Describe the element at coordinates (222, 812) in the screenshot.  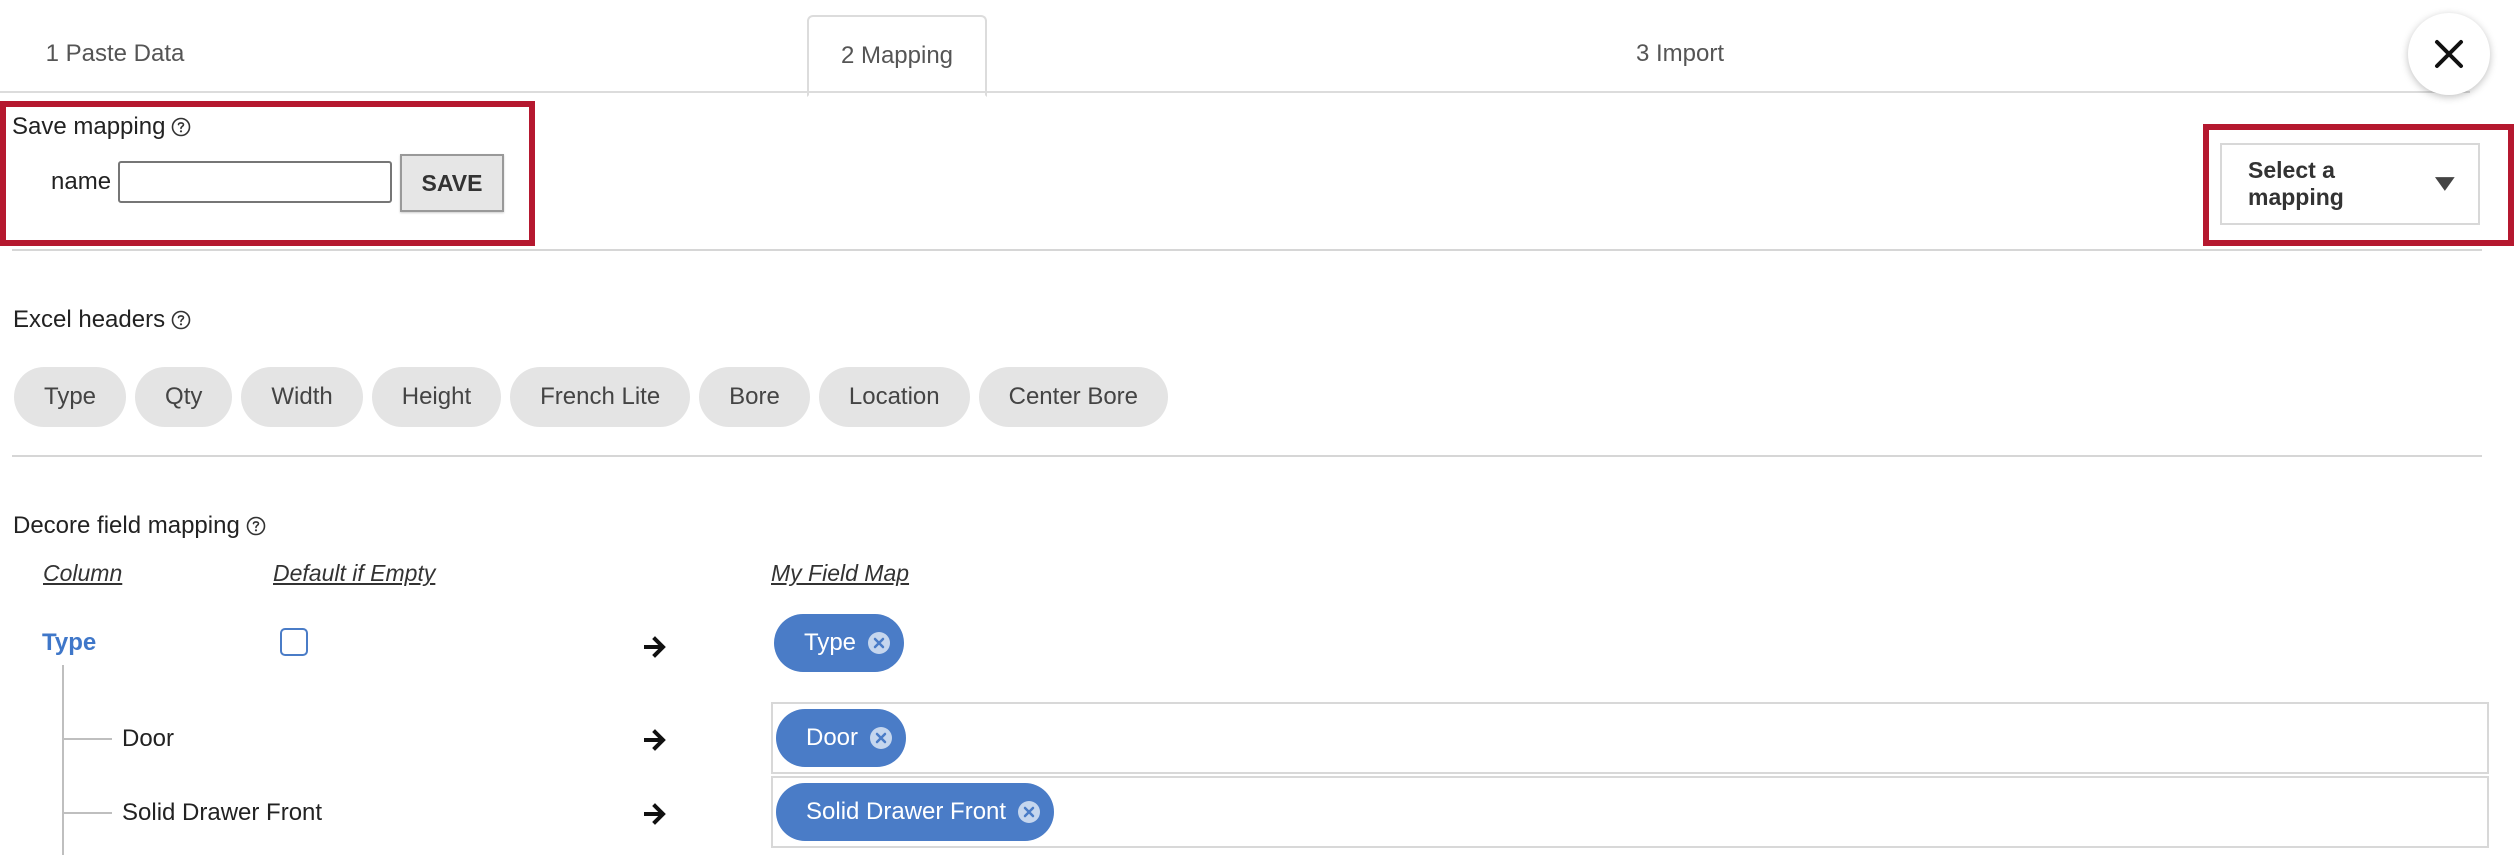
I see `field-row-label: Solid Drawer Front` at that location.